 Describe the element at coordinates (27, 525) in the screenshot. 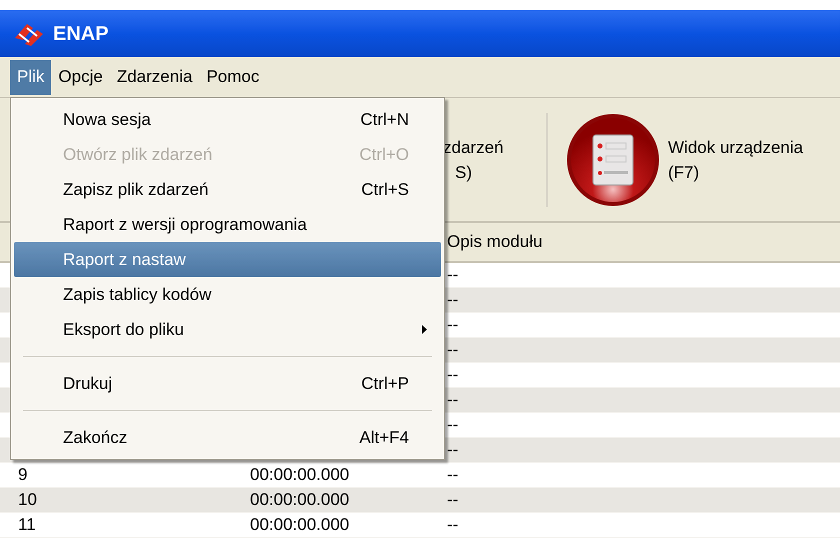

I see `table-cell-text: 11` at that location.